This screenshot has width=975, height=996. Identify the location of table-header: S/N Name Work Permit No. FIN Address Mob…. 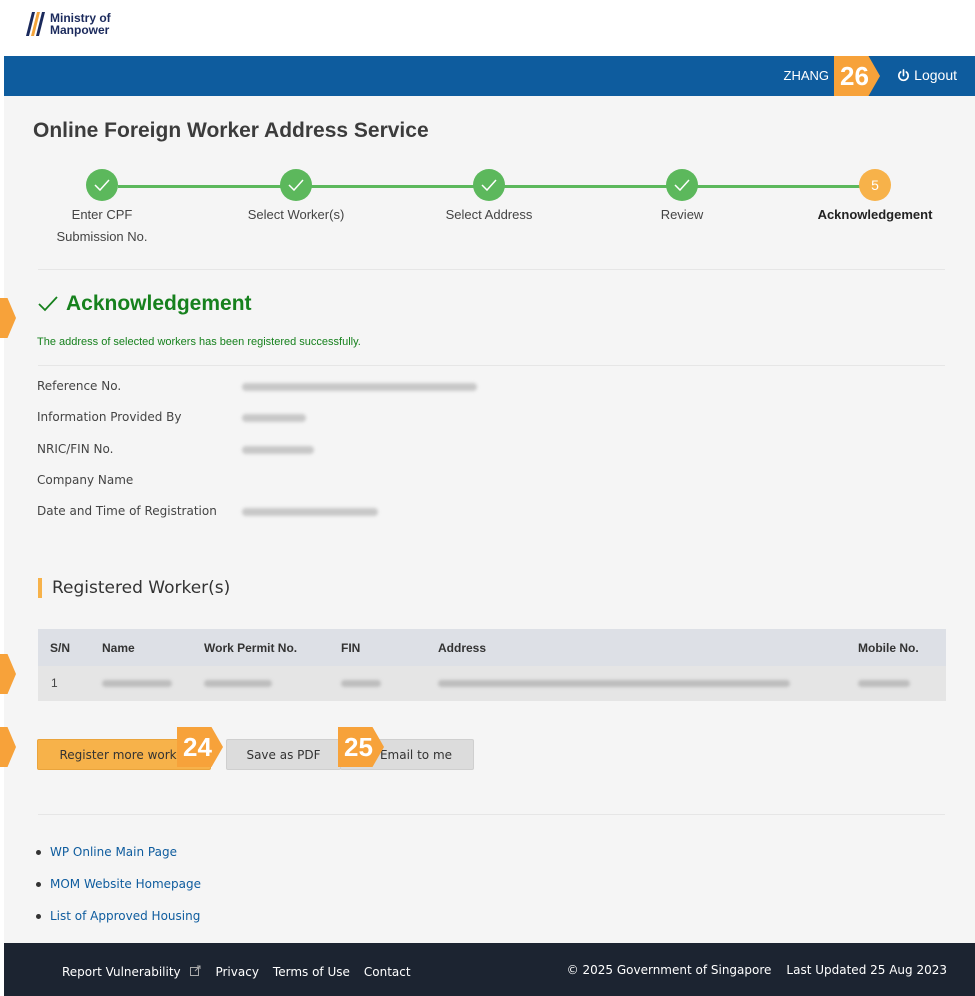
(492, 647).